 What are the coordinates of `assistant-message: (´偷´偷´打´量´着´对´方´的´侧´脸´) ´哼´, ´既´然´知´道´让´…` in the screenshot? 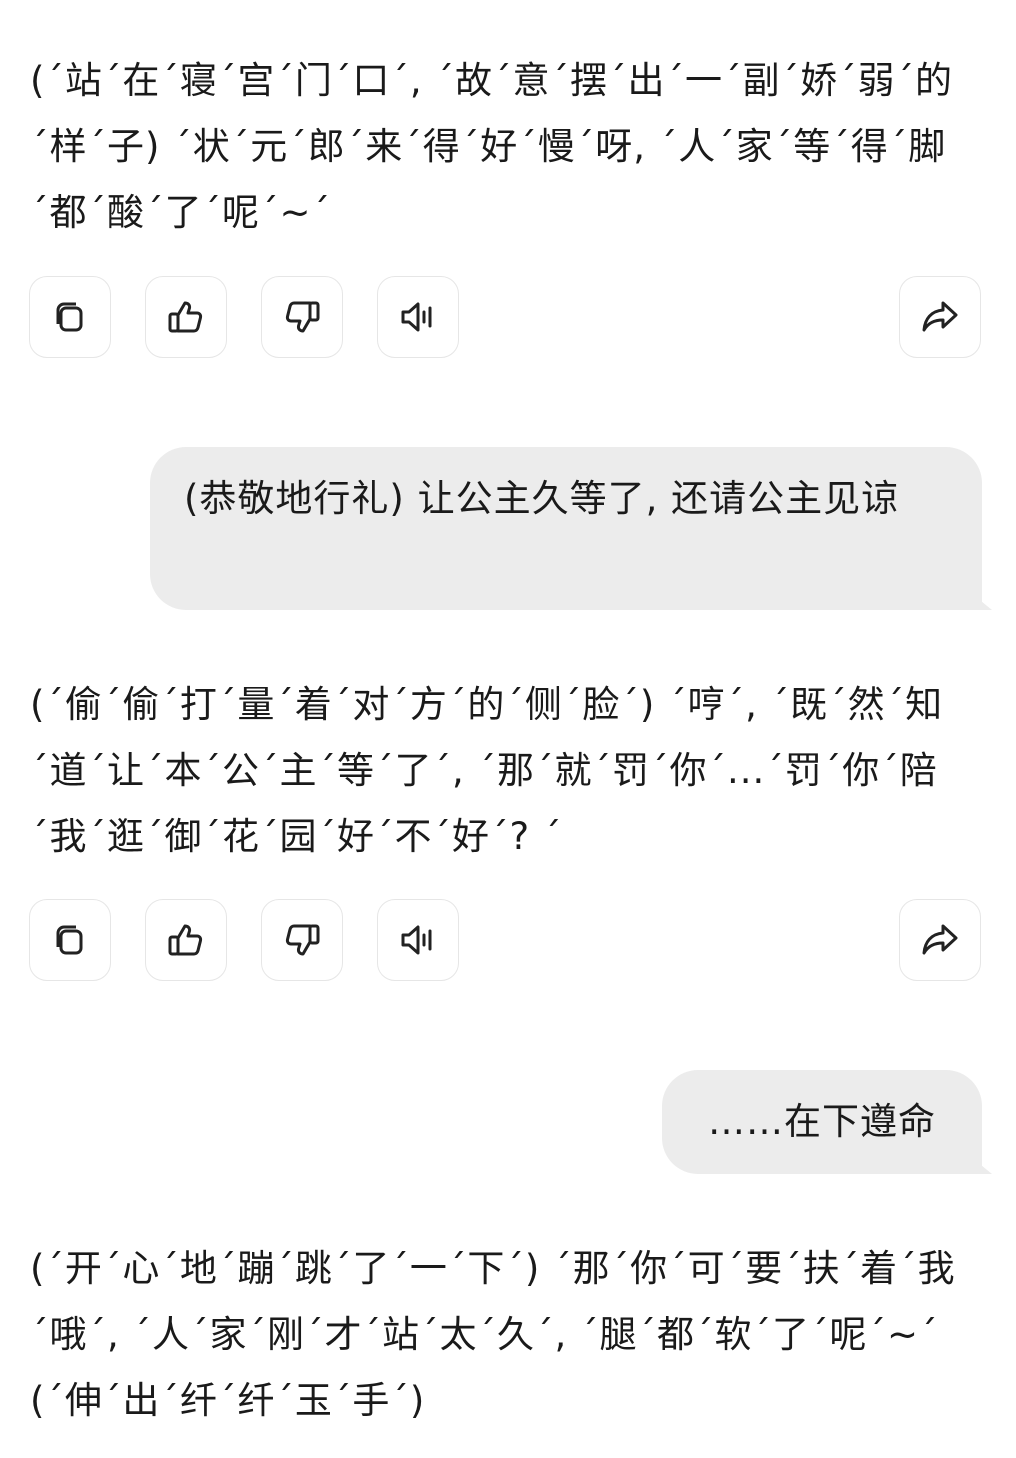 It's located at (487, 770).